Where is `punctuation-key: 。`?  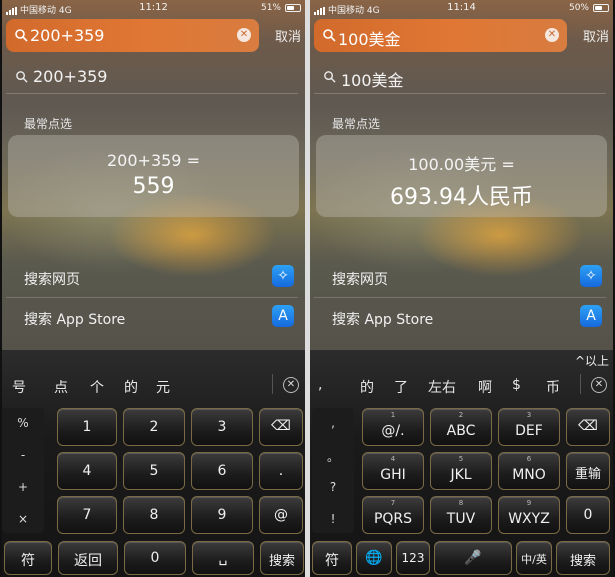
punctuation-key: 。 is located at coordinates (333, 456).